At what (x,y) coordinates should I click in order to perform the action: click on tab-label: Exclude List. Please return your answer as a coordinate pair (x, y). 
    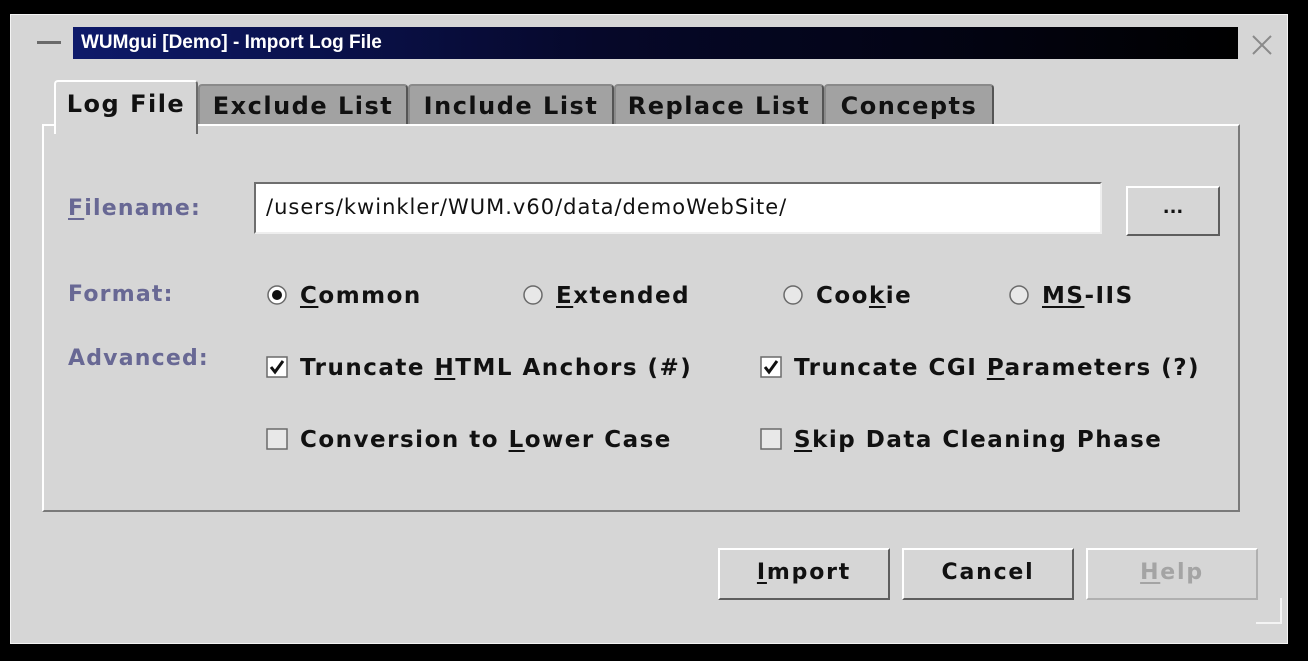
    Looking at the image, I should click on (303, 106).